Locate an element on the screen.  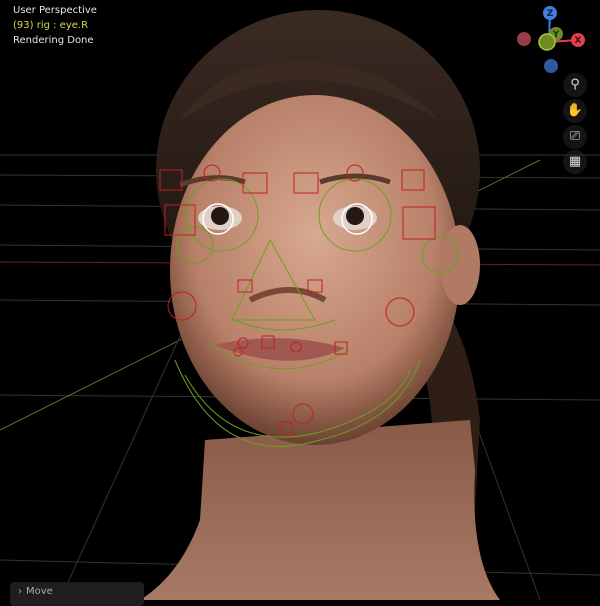
navigation-gizmo: Z Y X is located at coordinates (551, 39).